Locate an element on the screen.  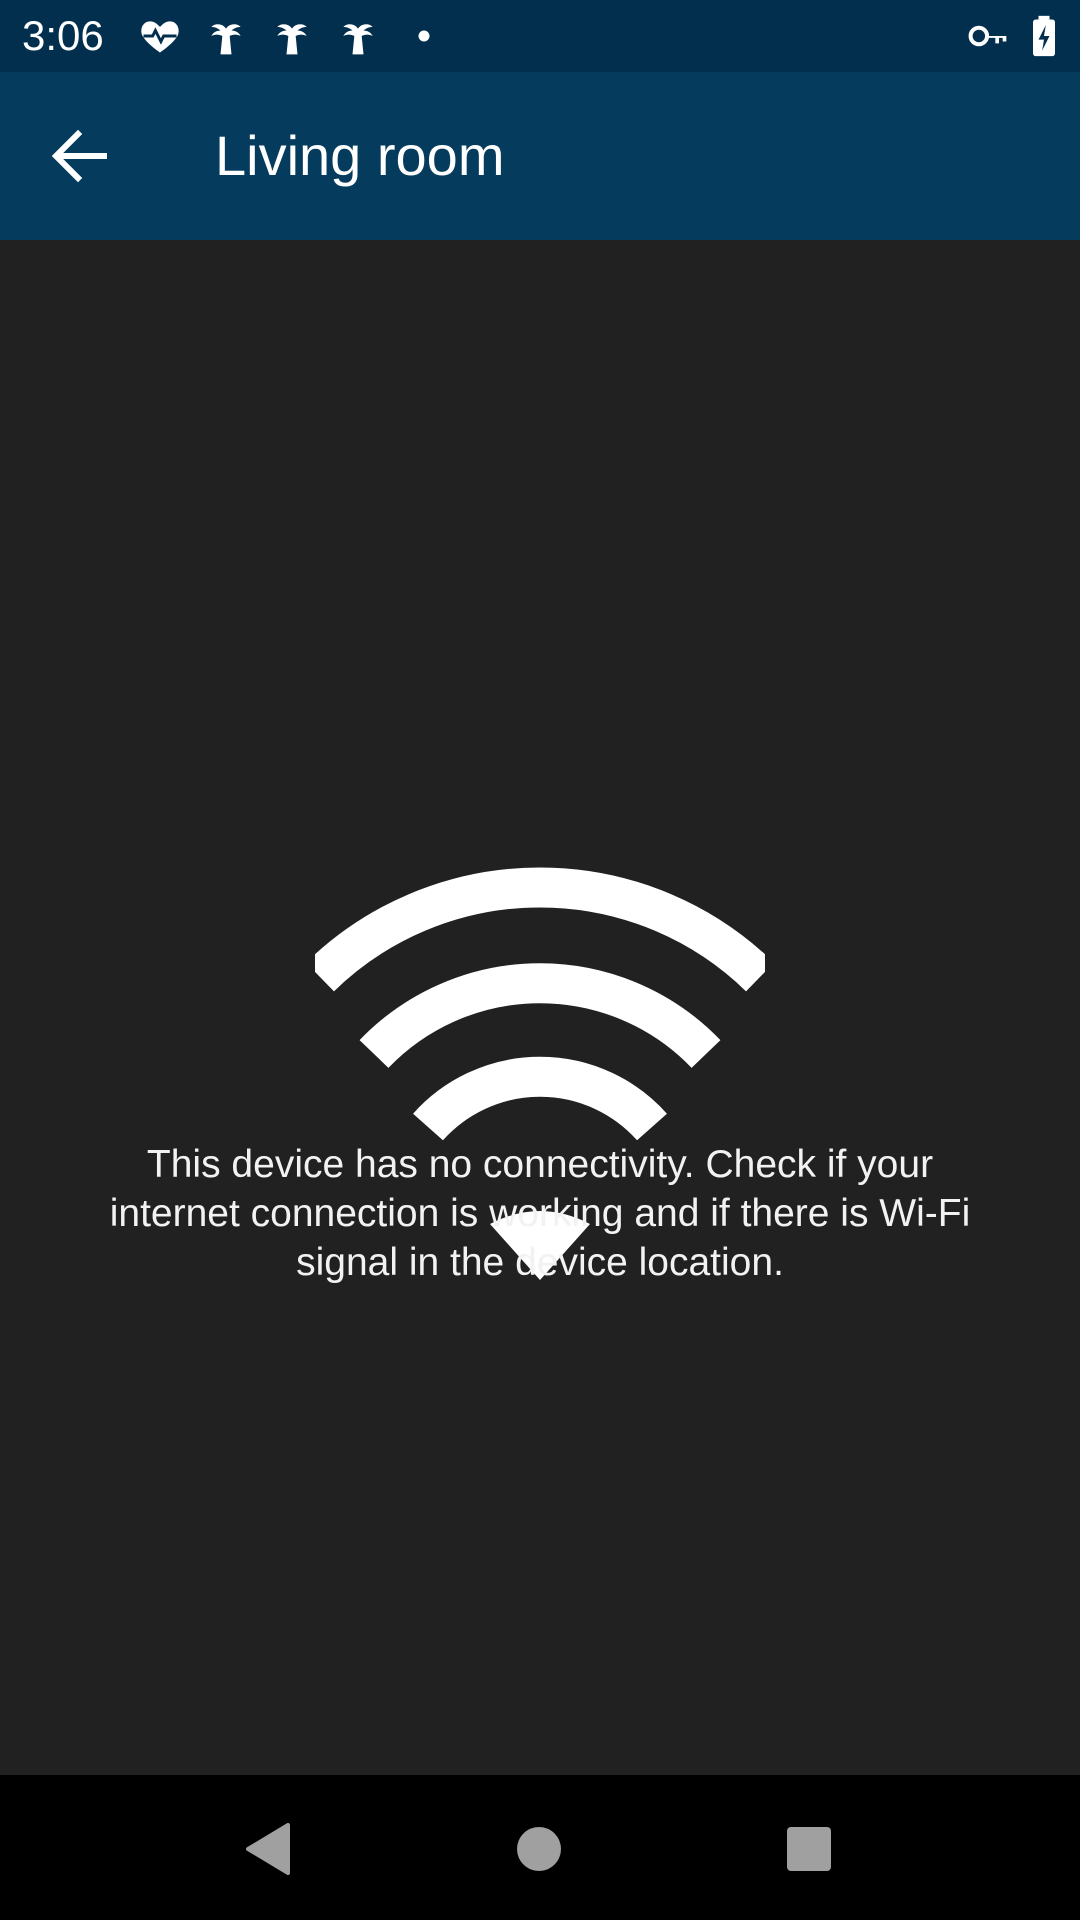
status-time: 3:06 is located at coordinates (63, 35).